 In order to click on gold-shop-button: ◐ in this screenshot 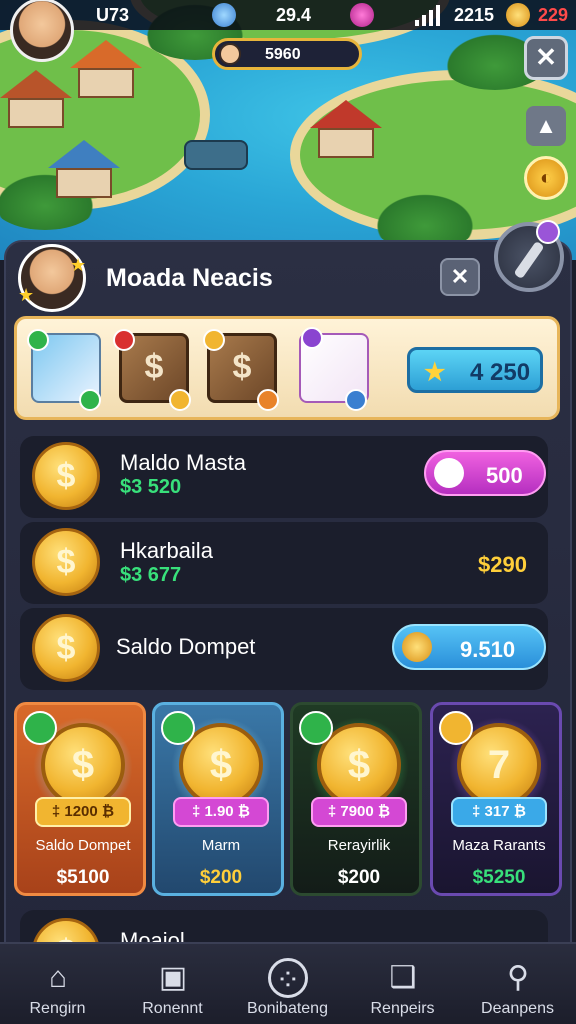, I will do `click(546, 178)`.